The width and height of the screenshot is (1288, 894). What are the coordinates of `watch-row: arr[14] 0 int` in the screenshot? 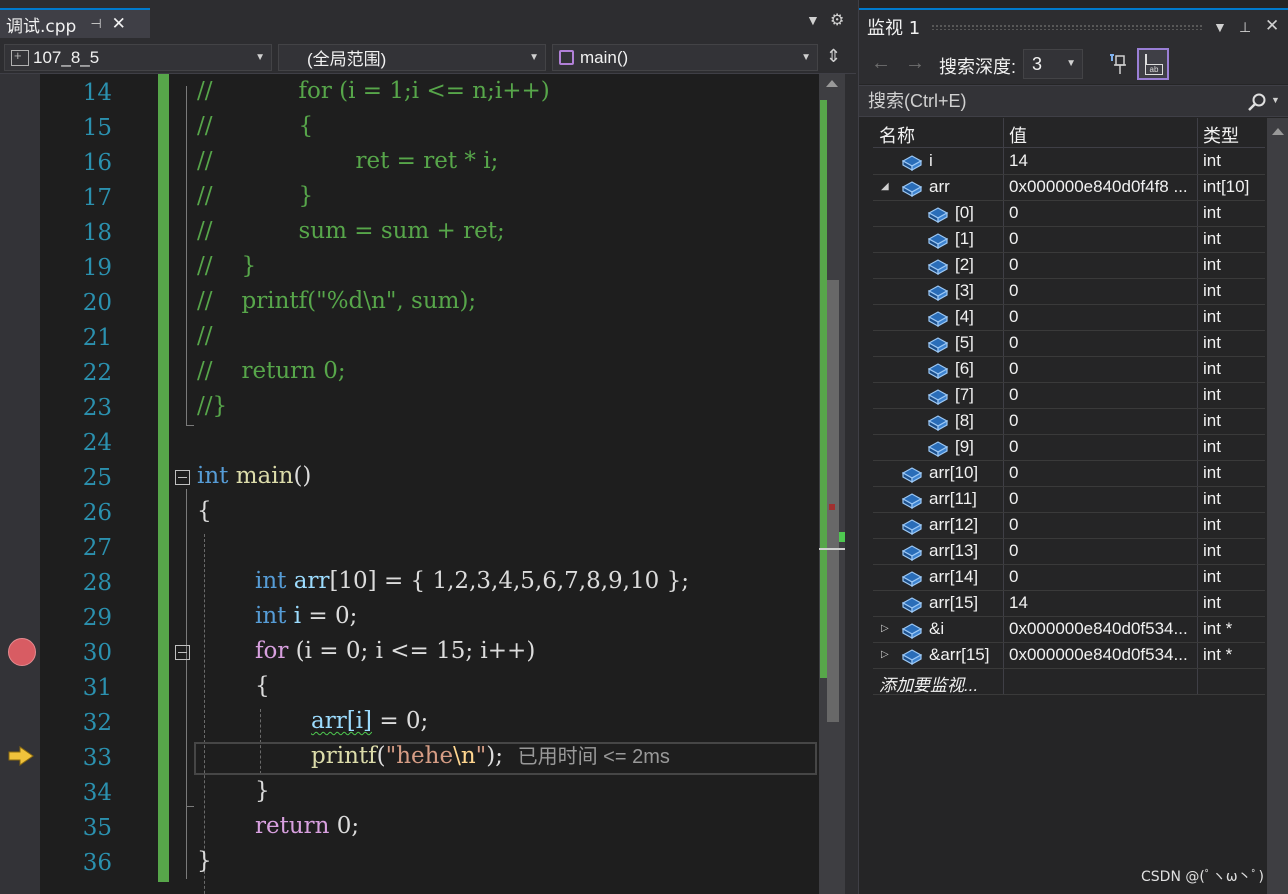 It's located at (1069, 578).